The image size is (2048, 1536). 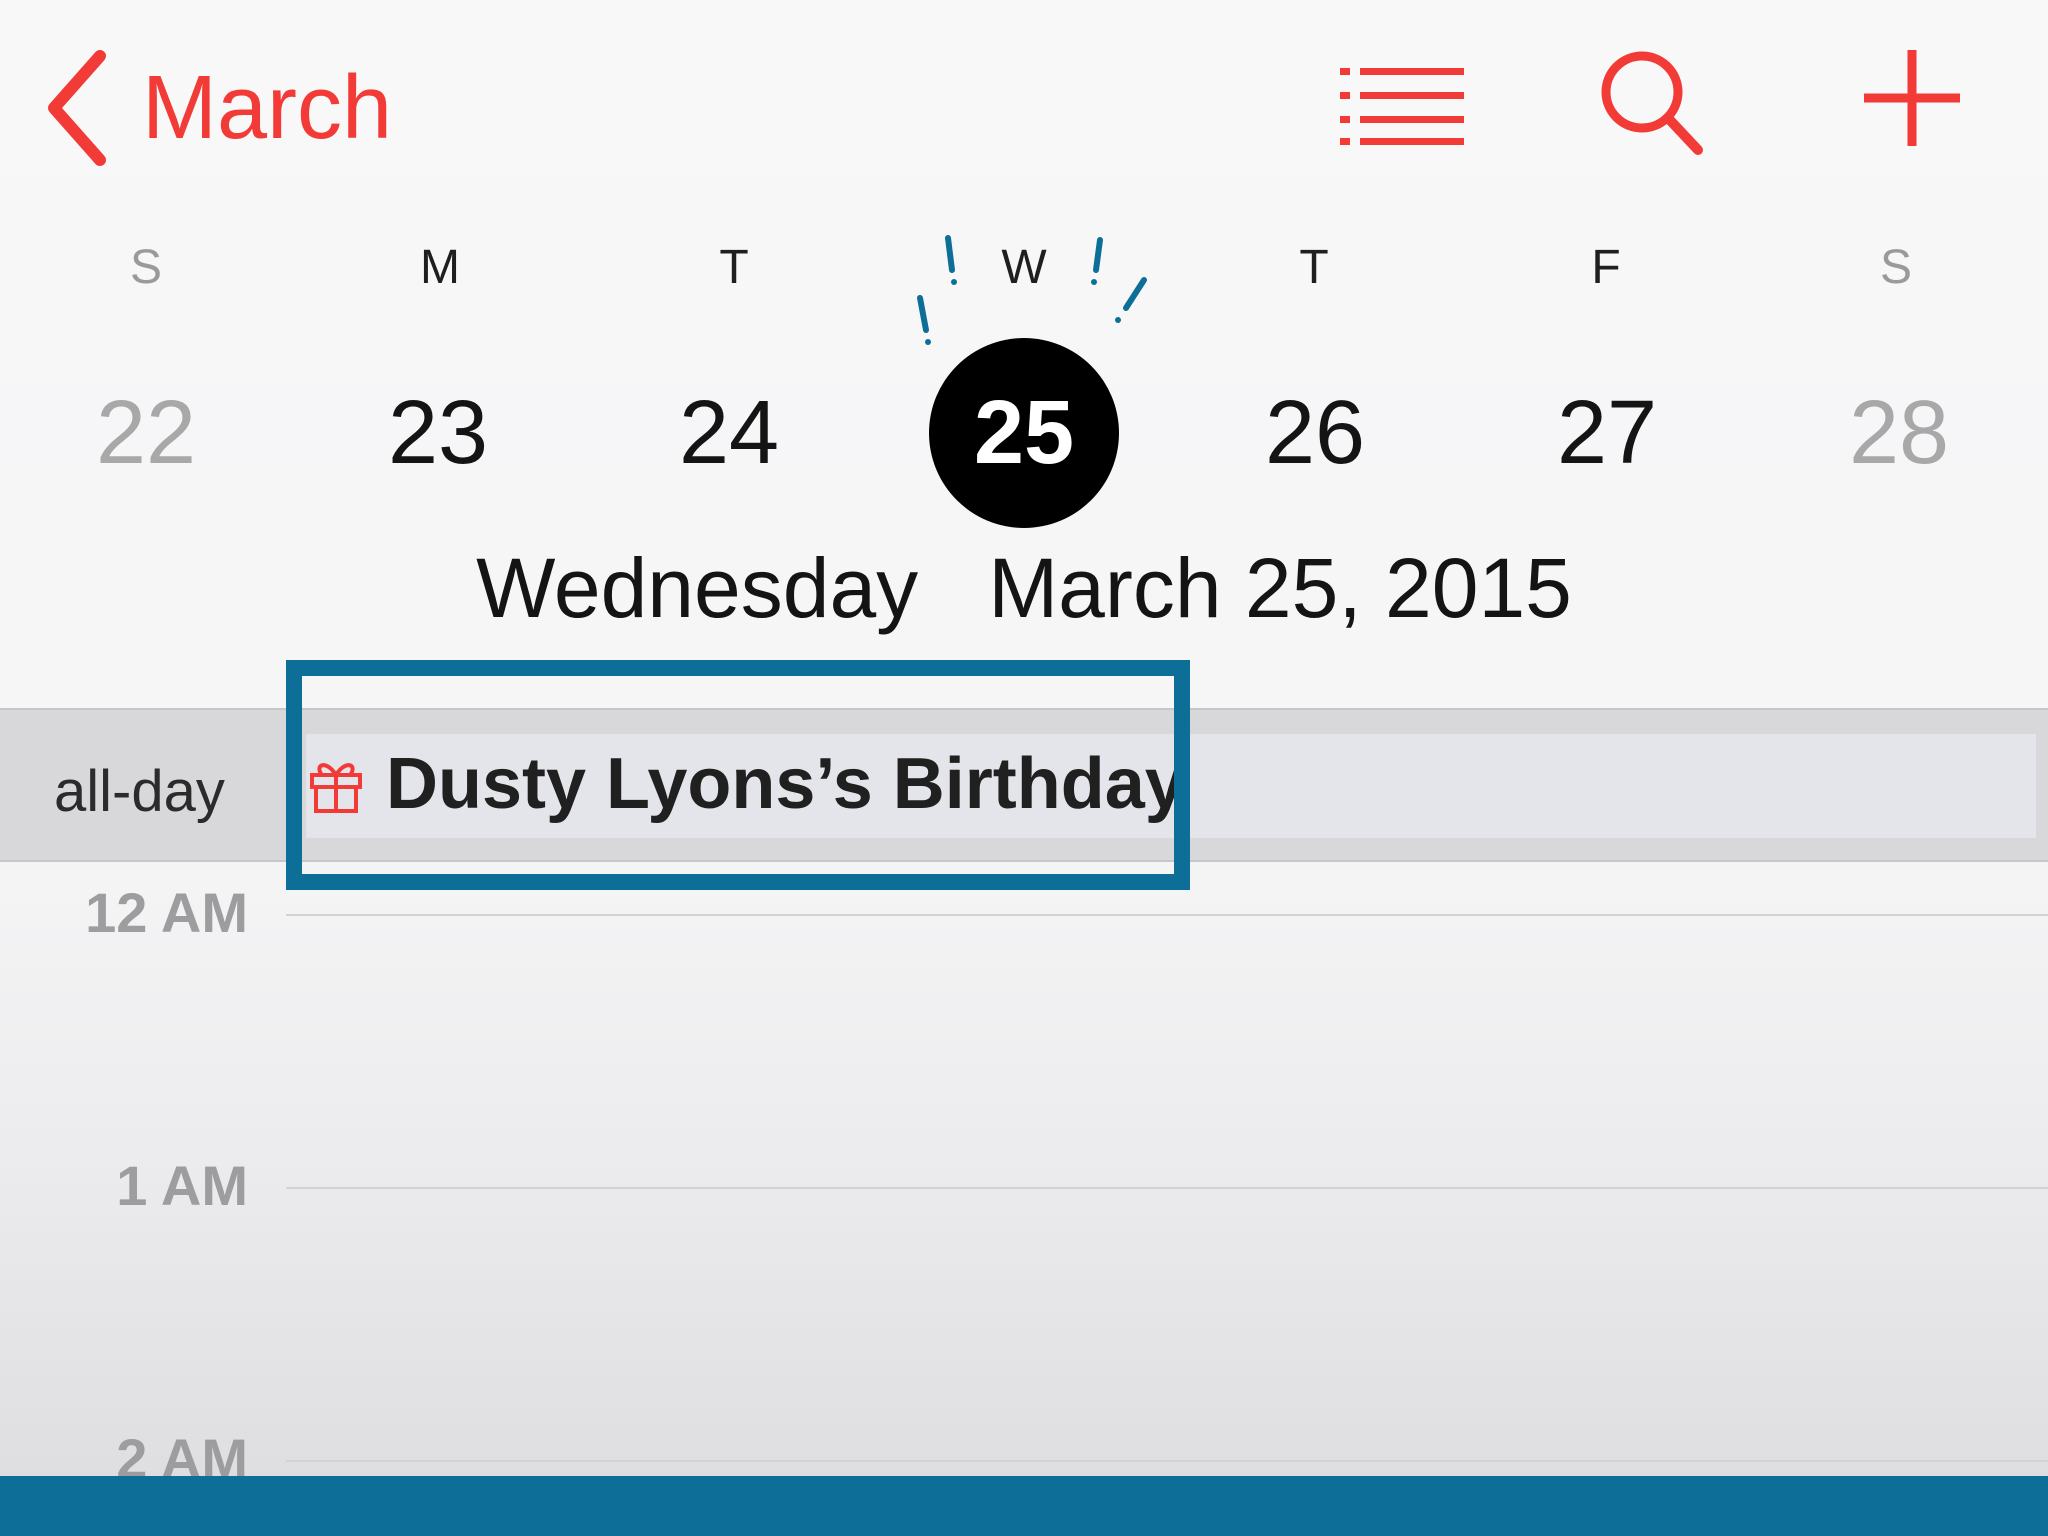 I want to click on back-button: March, so click(x=218, y=108).